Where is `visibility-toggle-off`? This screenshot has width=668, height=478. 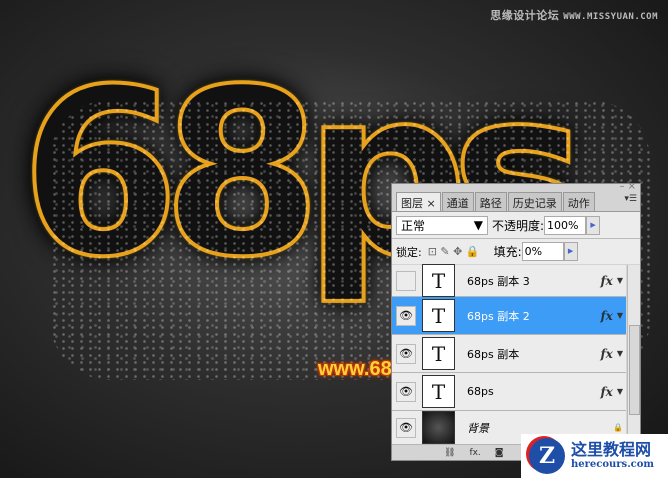
visibility-toggle-off is located at coordinates (406, 280).